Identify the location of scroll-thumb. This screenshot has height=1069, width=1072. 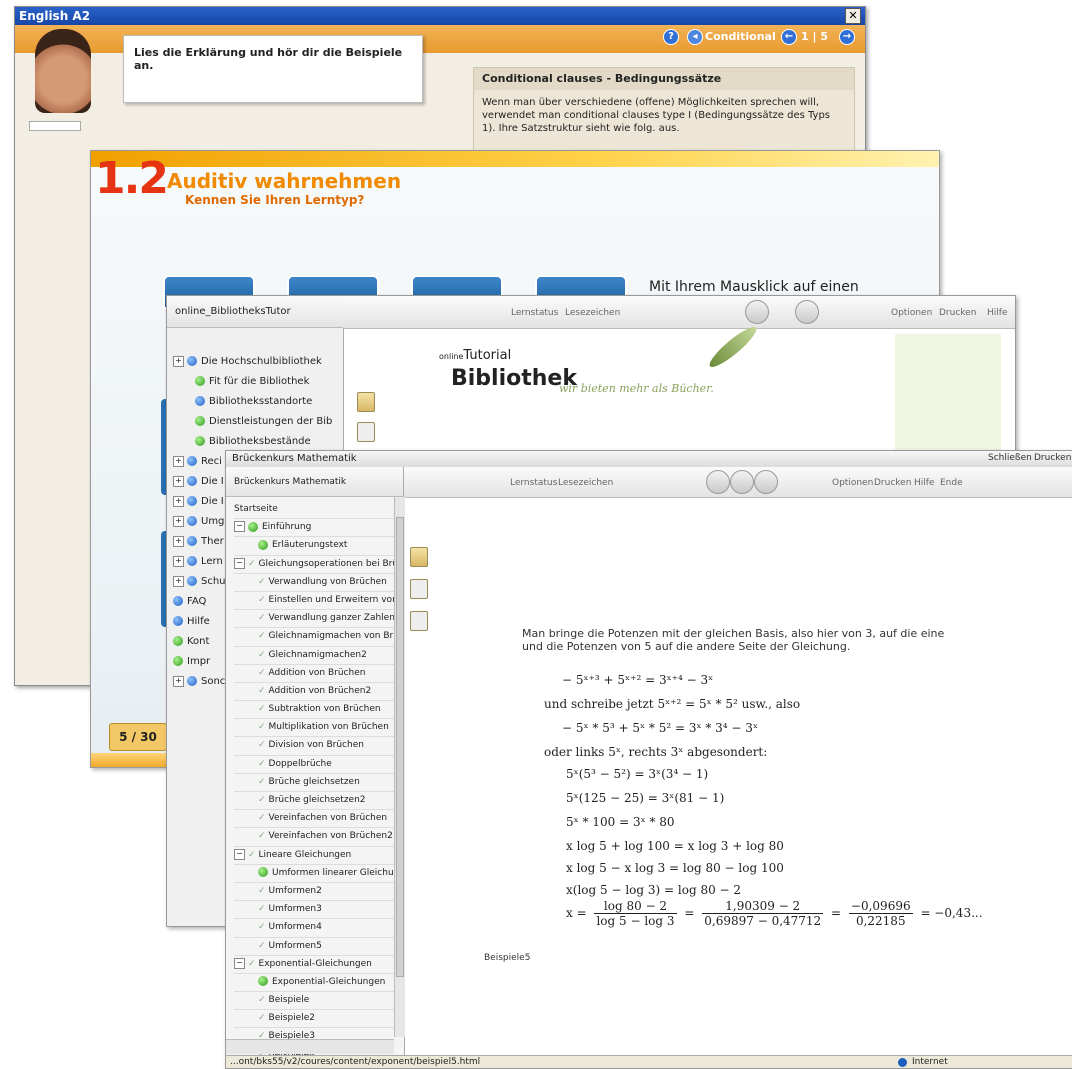
(400, 747).